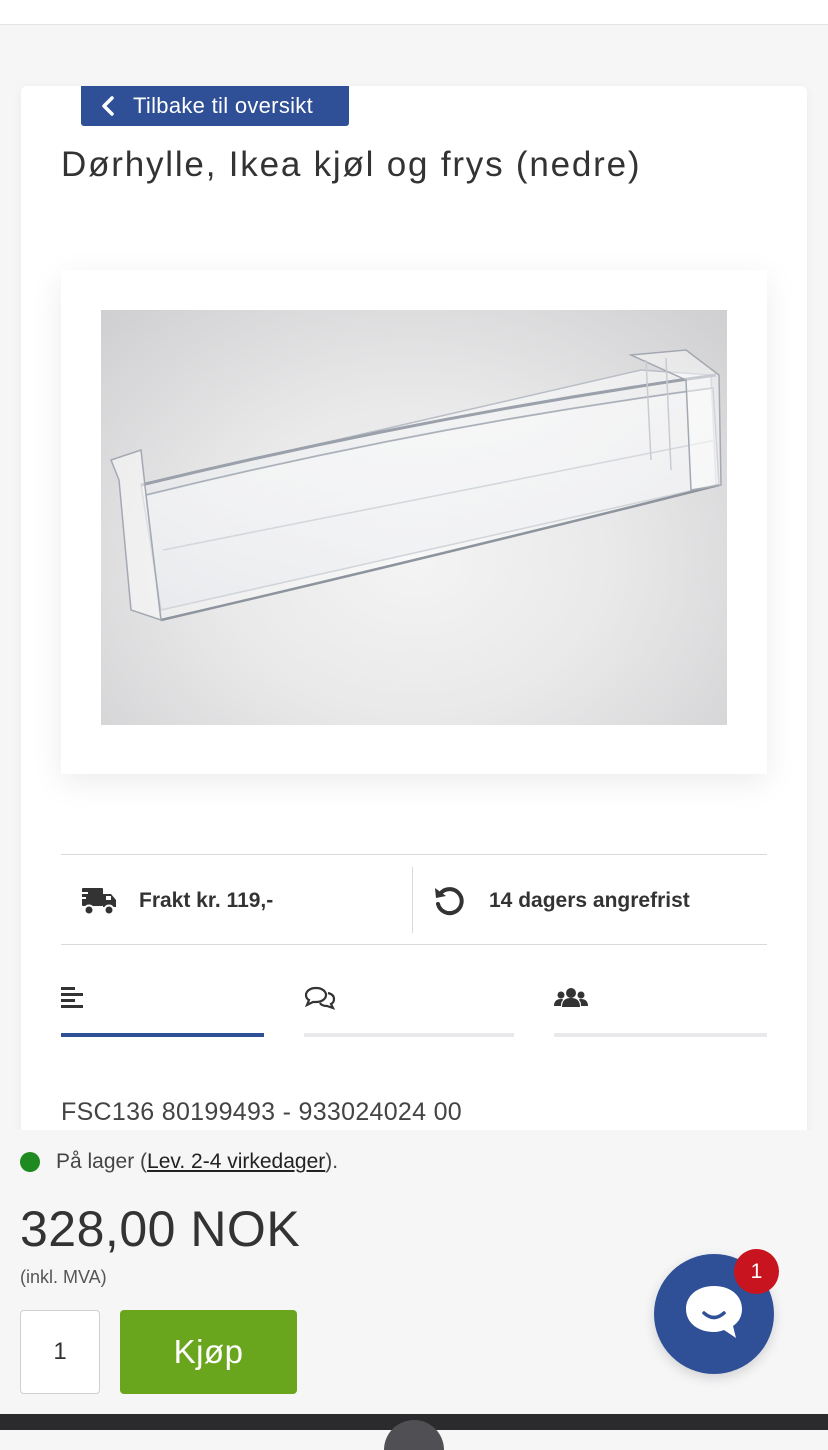 This screenshot has width=828, height=1450. What do you see at coordinates (571, 998) in the screenshot?
I see `users-icon` at bounding box center [571, 998].